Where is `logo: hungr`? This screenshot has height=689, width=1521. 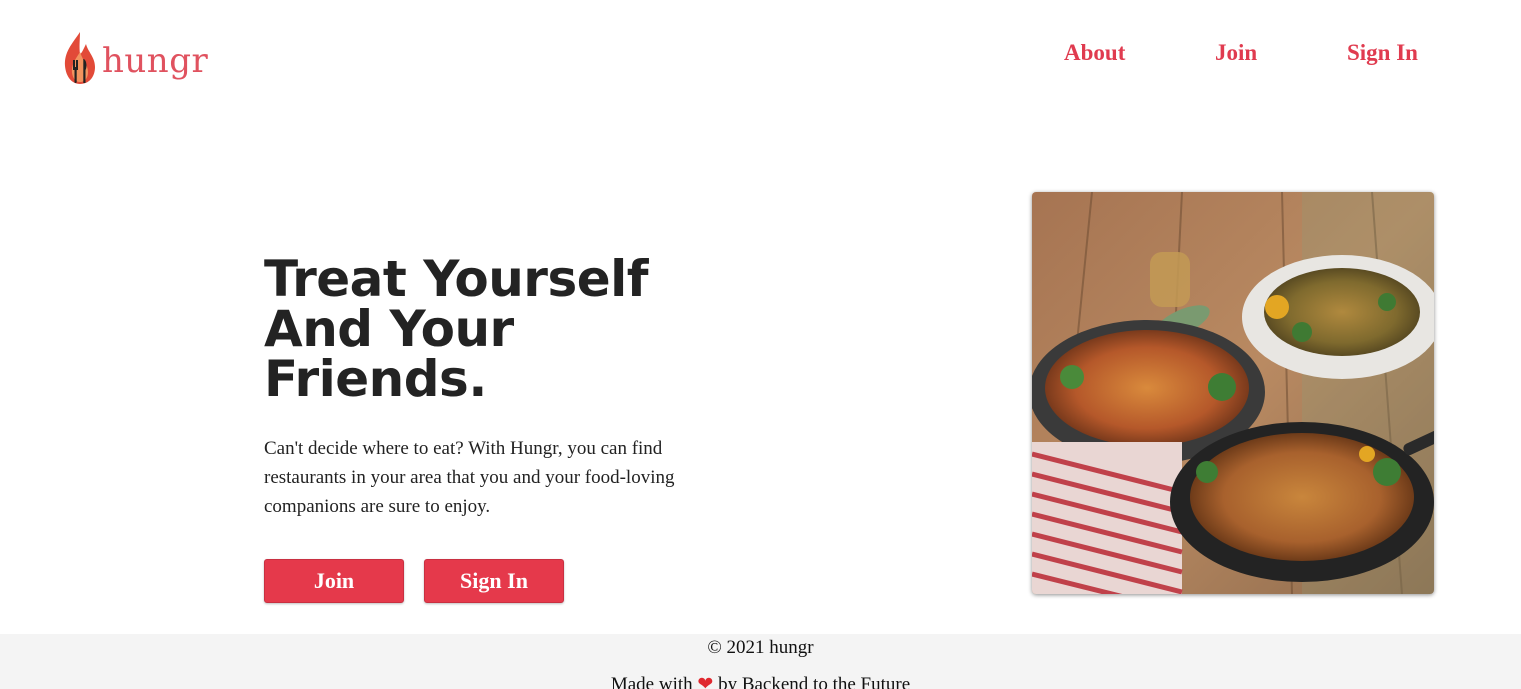 logo: hungr is located at coordinates (135, 58).